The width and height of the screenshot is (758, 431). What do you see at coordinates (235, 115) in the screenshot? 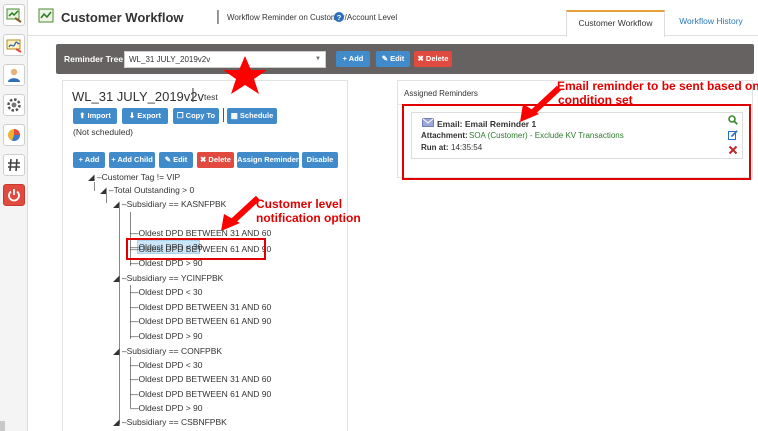
I see `calendar-icon: ▦` at bounding box center [235, 115].